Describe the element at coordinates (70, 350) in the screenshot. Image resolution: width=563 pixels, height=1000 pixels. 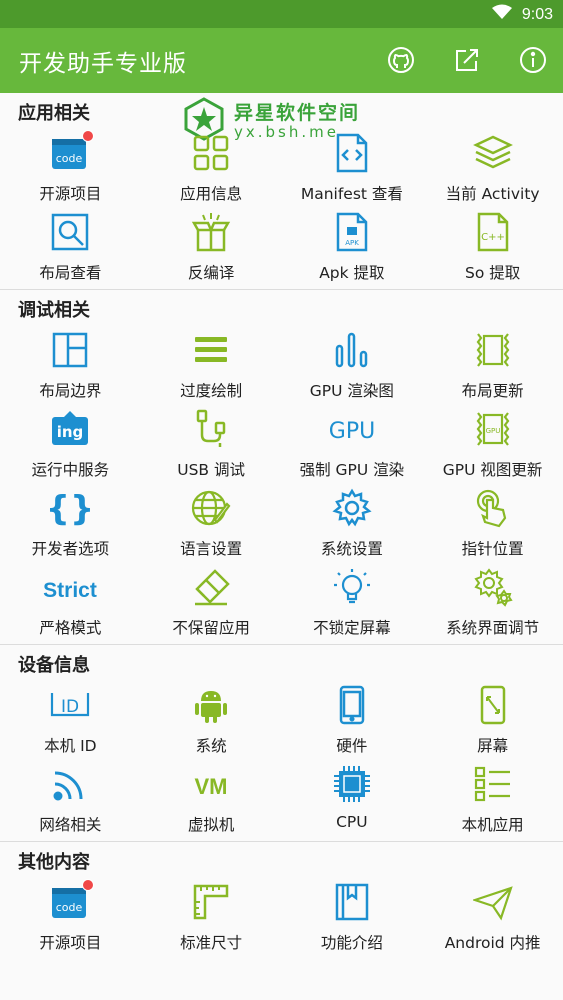
I see `layout-bounds-icon` at that location.